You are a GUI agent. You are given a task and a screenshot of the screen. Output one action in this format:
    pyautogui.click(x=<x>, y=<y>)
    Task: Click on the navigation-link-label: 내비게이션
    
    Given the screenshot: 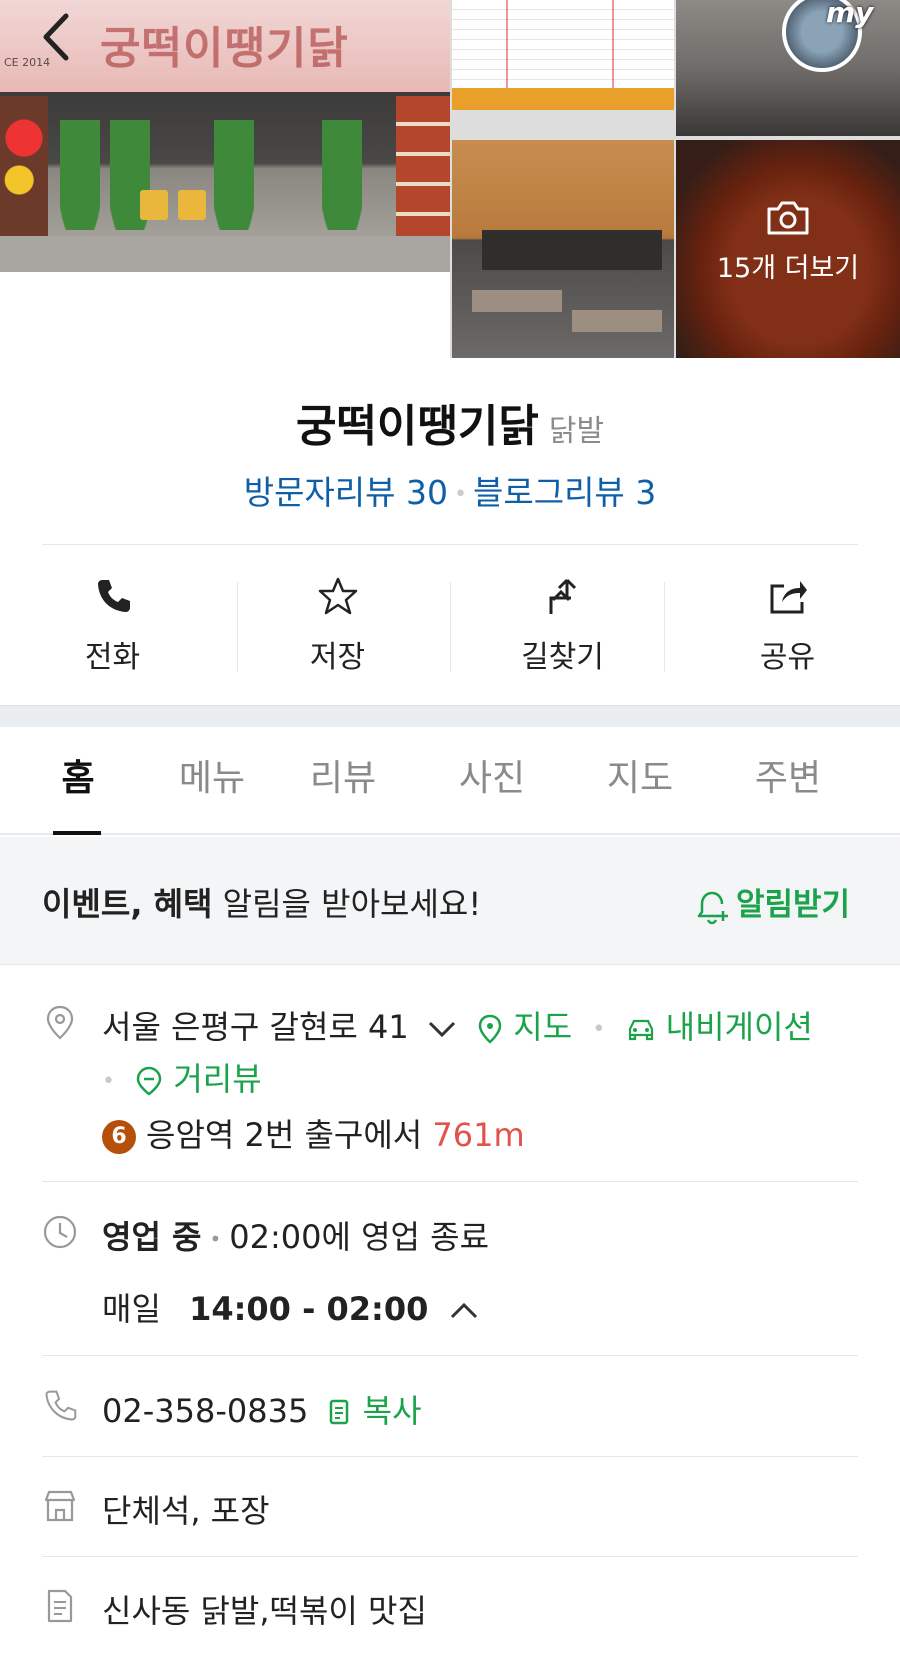 What is the action you would take?
    pyautogui.click(x=739, y=1027)
    